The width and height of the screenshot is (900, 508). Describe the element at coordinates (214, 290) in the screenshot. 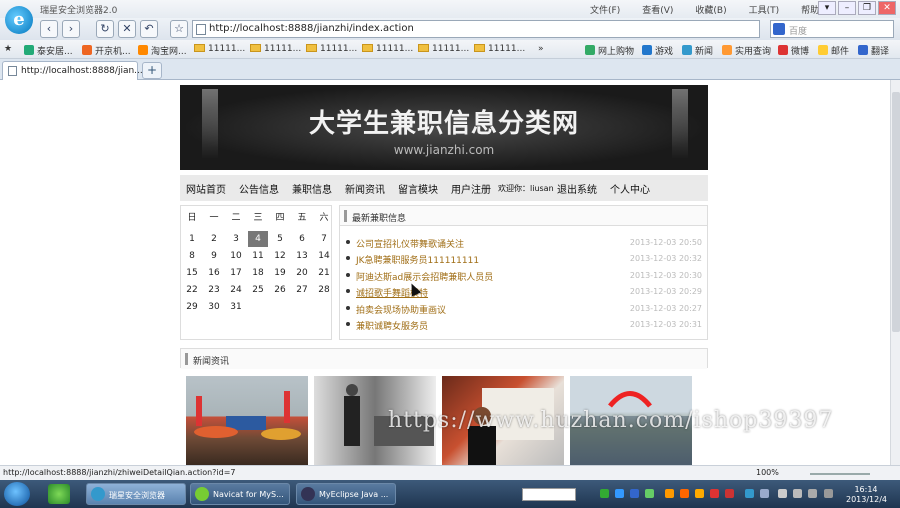

I see `calendar-day: 23` at that location.